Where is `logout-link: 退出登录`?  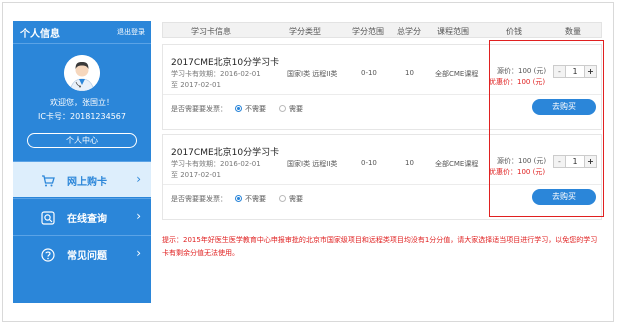
logout-link: 退出登录 is located at coordinates (131, 32).